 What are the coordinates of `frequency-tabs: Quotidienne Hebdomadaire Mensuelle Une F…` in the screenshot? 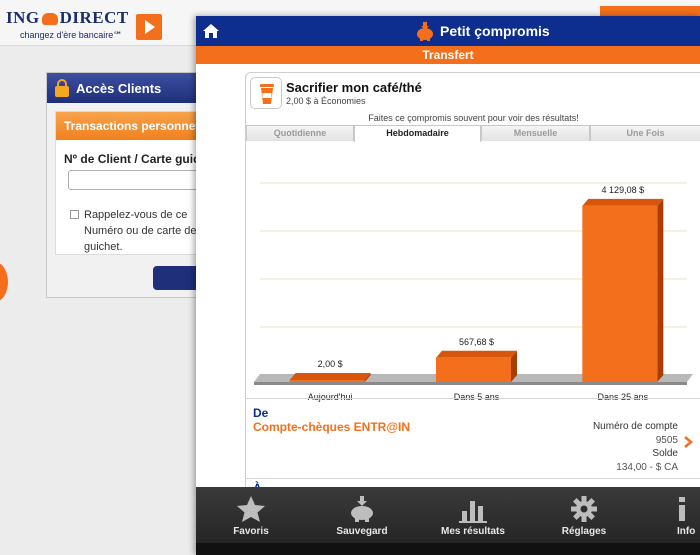 It's located at (473, 133).